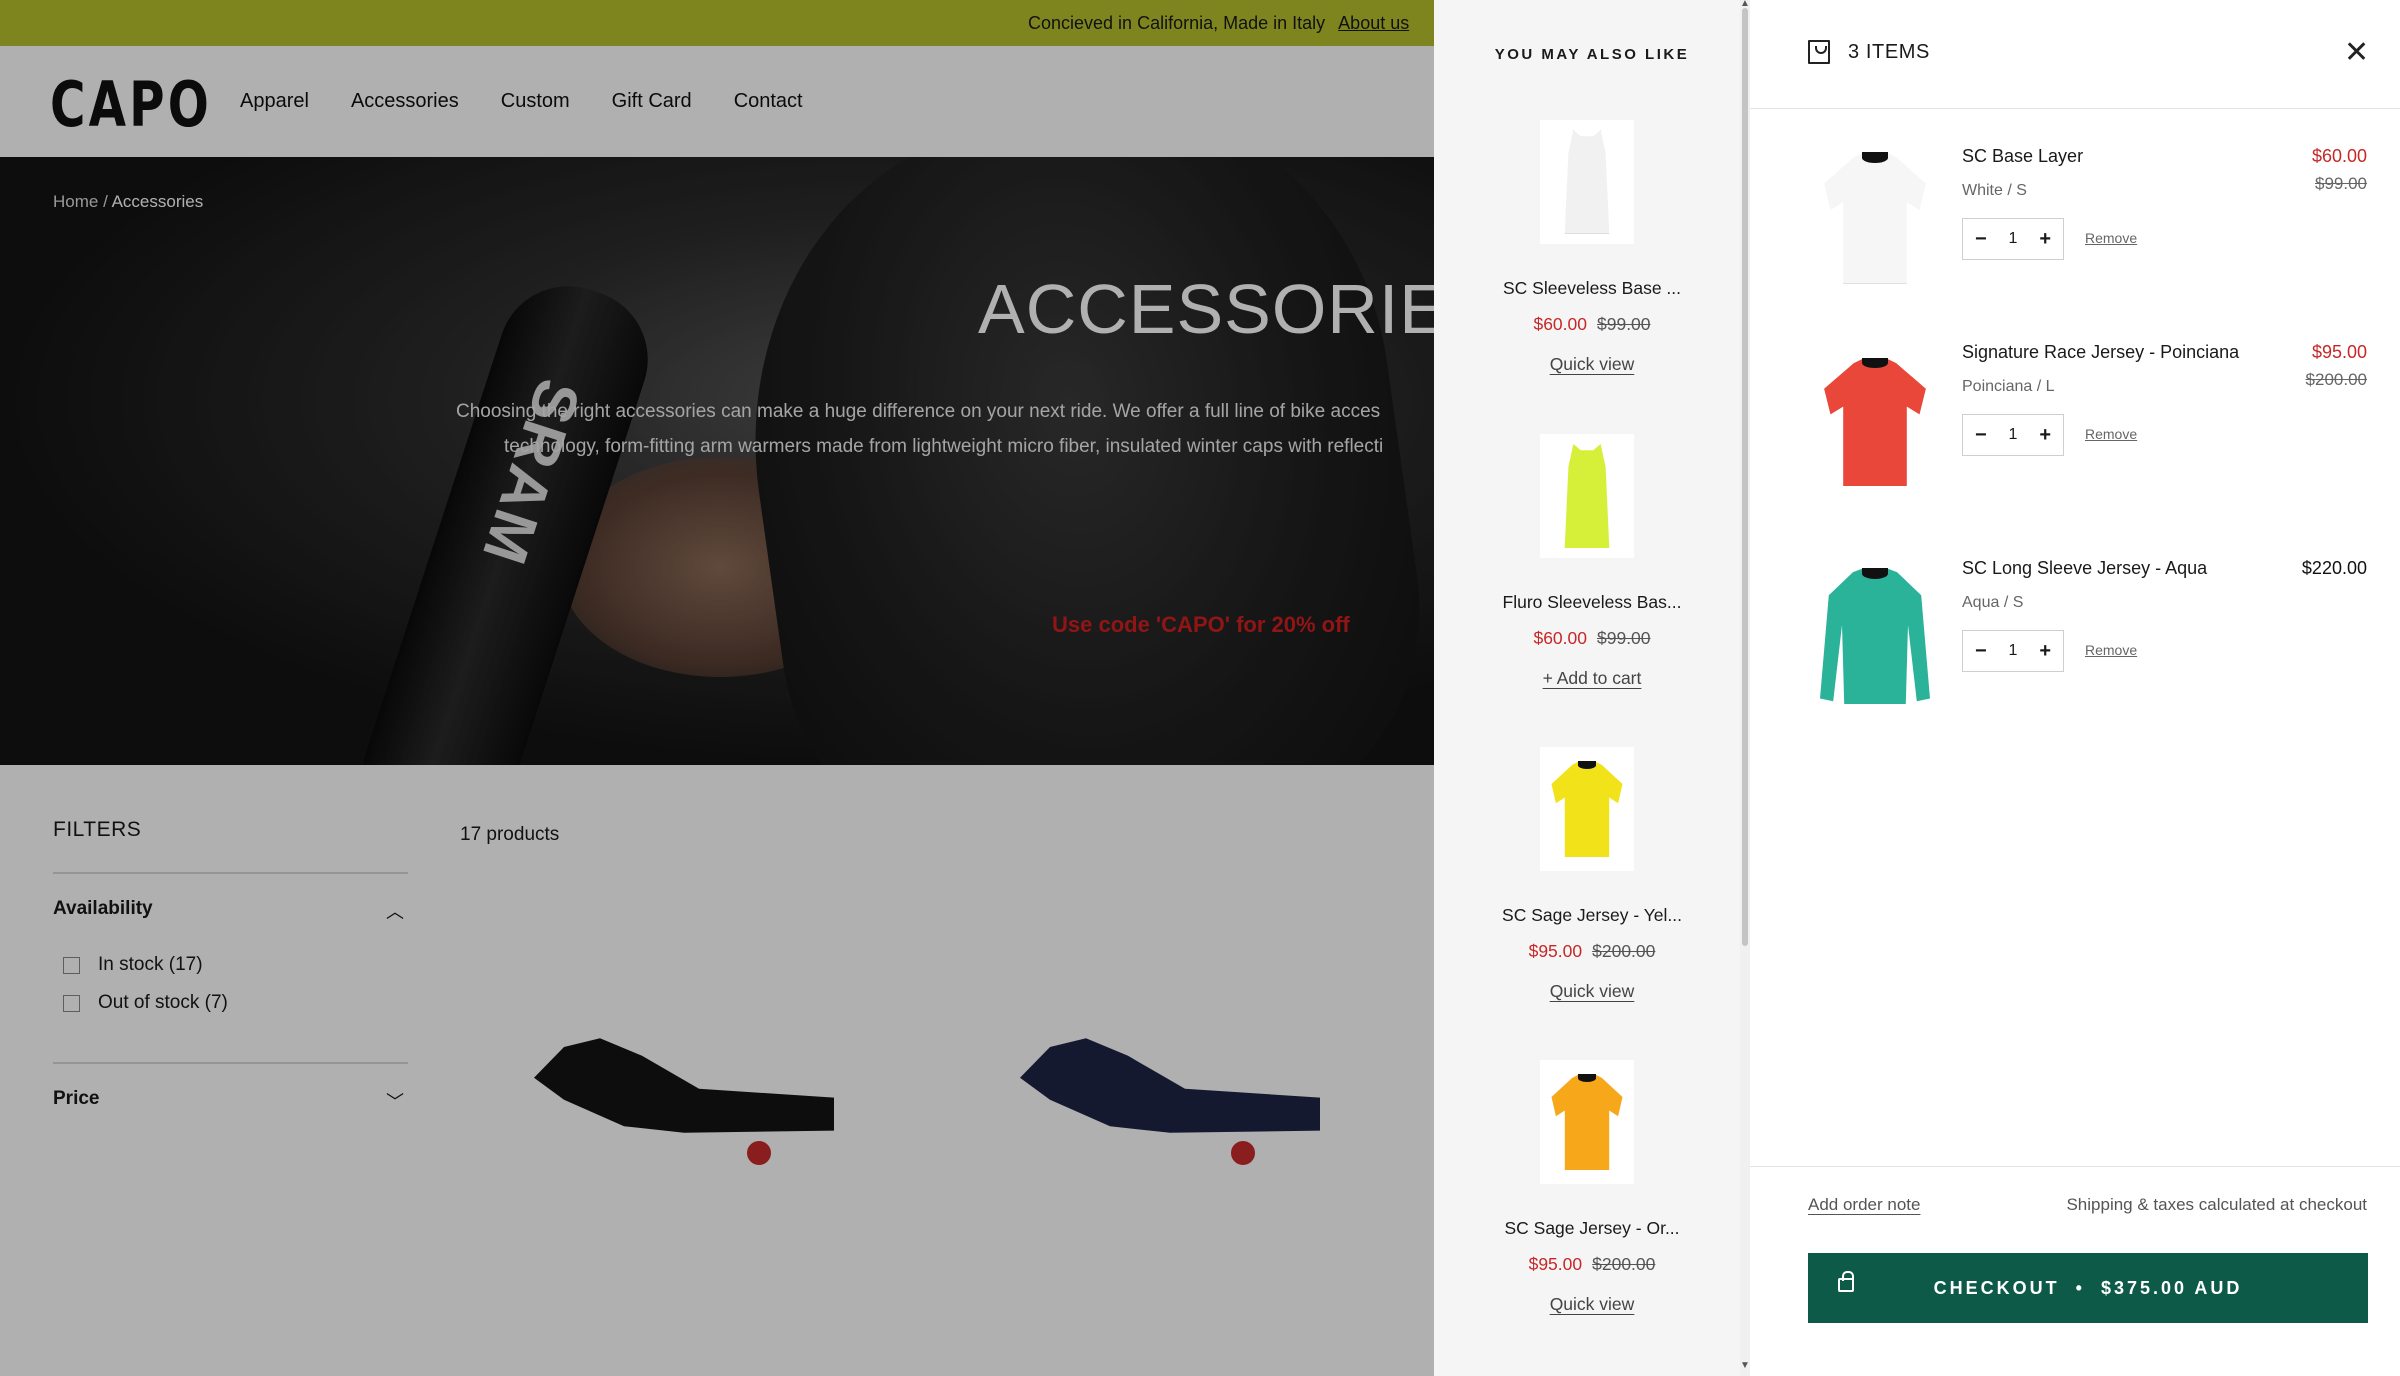  I want to click on sleeveless-base-image, so click(1587, 182).